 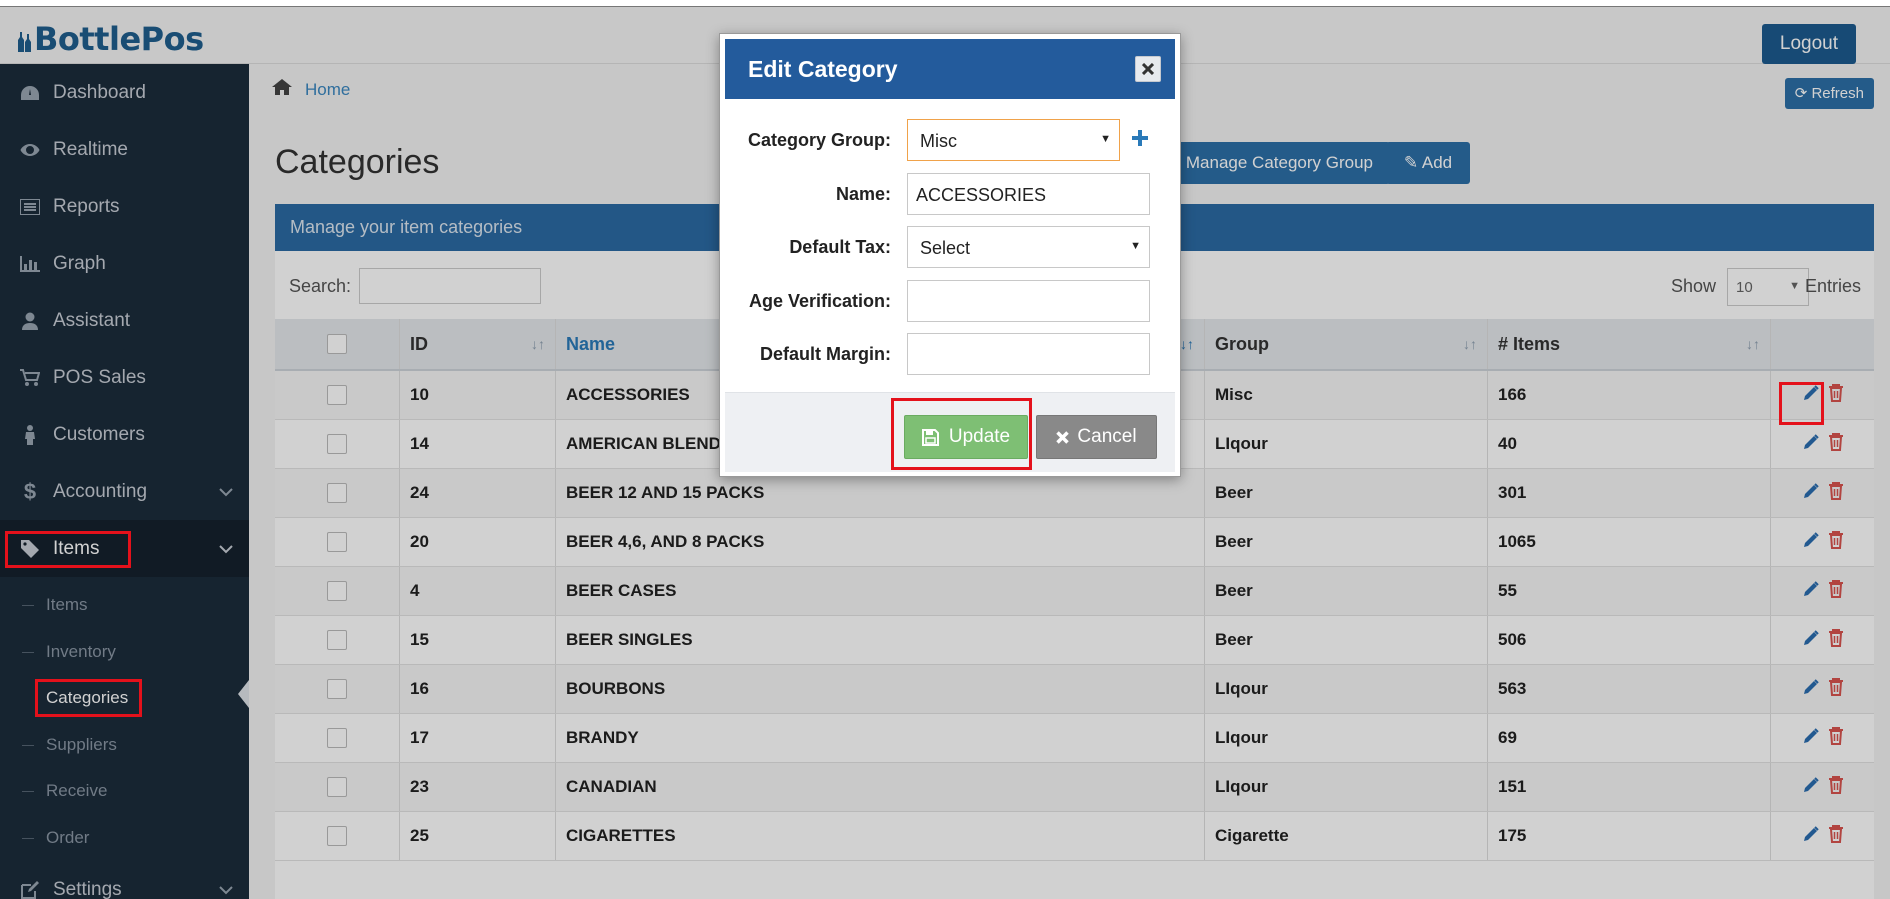 What do you see at coordinates (1028, 194) in the screenshot?
I see `name-input: ACCESSORIES` at bounding box center [1028, 194].